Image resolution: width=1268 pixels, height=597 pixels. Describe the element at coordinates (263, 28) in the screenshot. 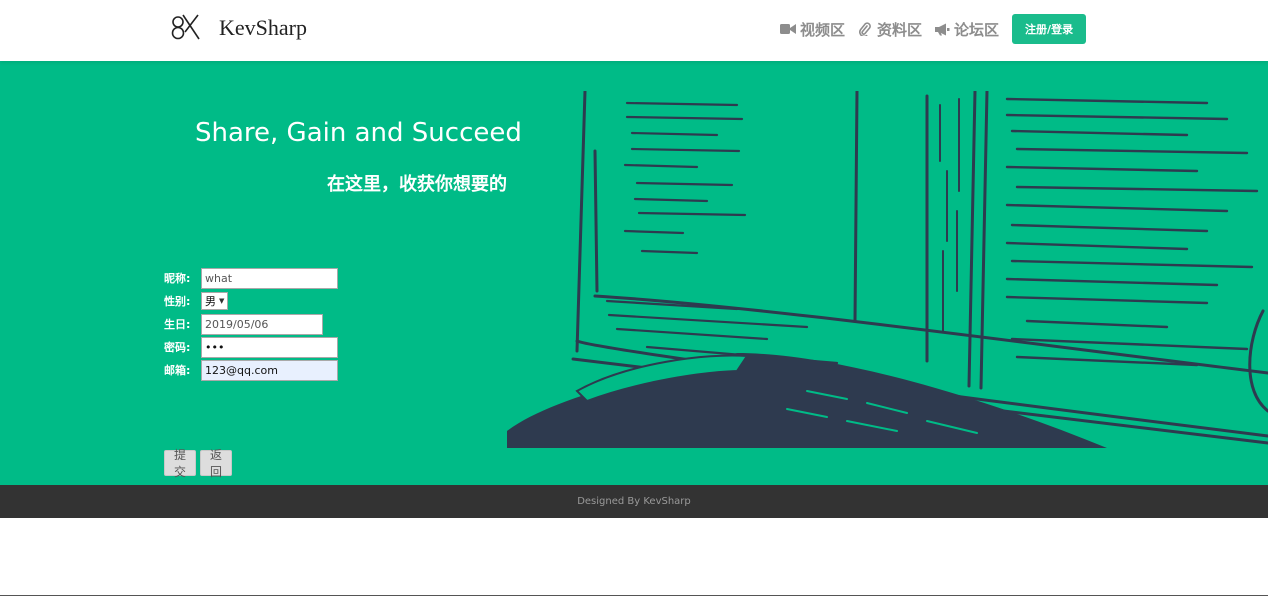

I see `brand-name: KevSharp` at that location.